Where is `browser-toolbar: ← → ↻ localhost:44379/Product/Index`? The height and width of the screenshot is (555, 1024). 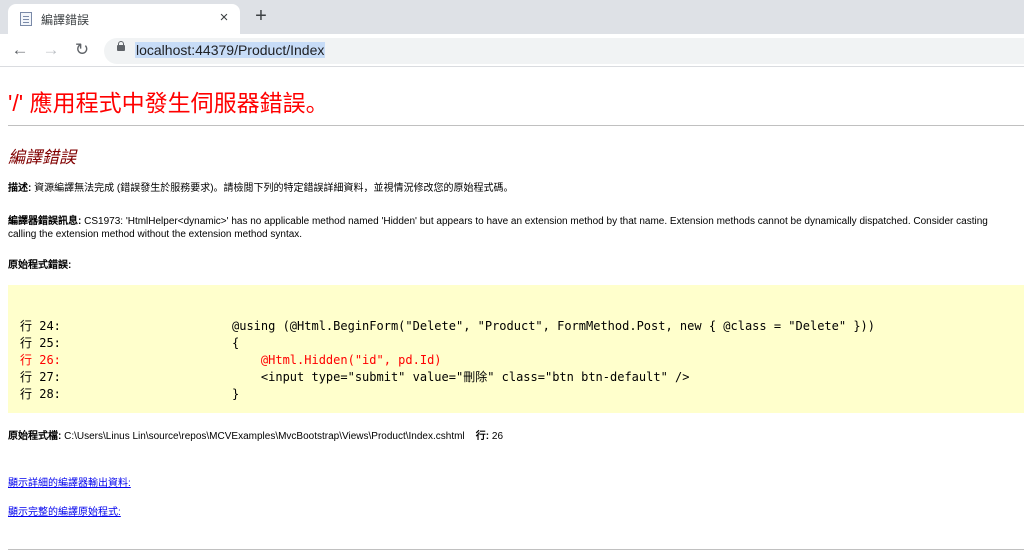
browser-toolbar: ← → ↻ localhost:44379/Product/Index is located at coordinates (512, 50).